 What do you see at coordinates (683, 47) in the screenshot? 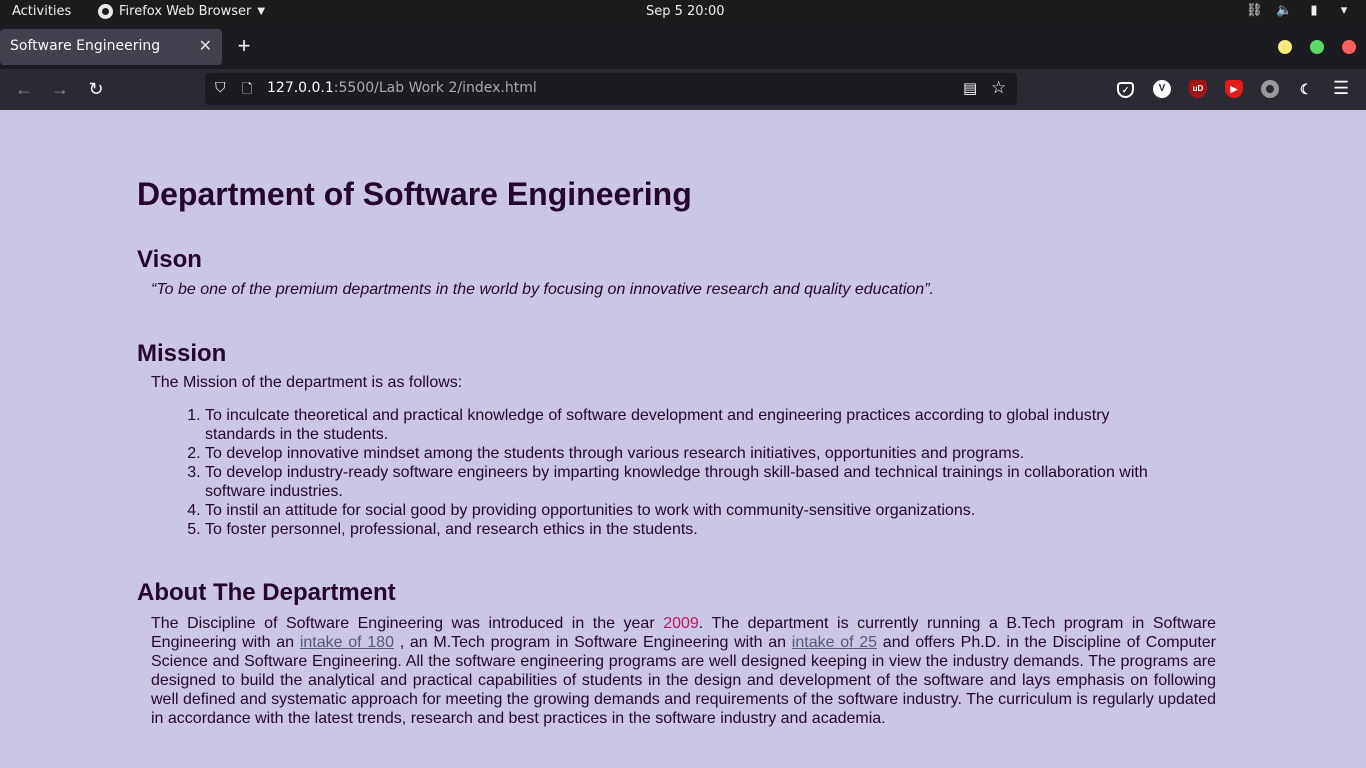
I see `tab-strip: Software Engineering ✕ +` at bounding box center [683, 47].